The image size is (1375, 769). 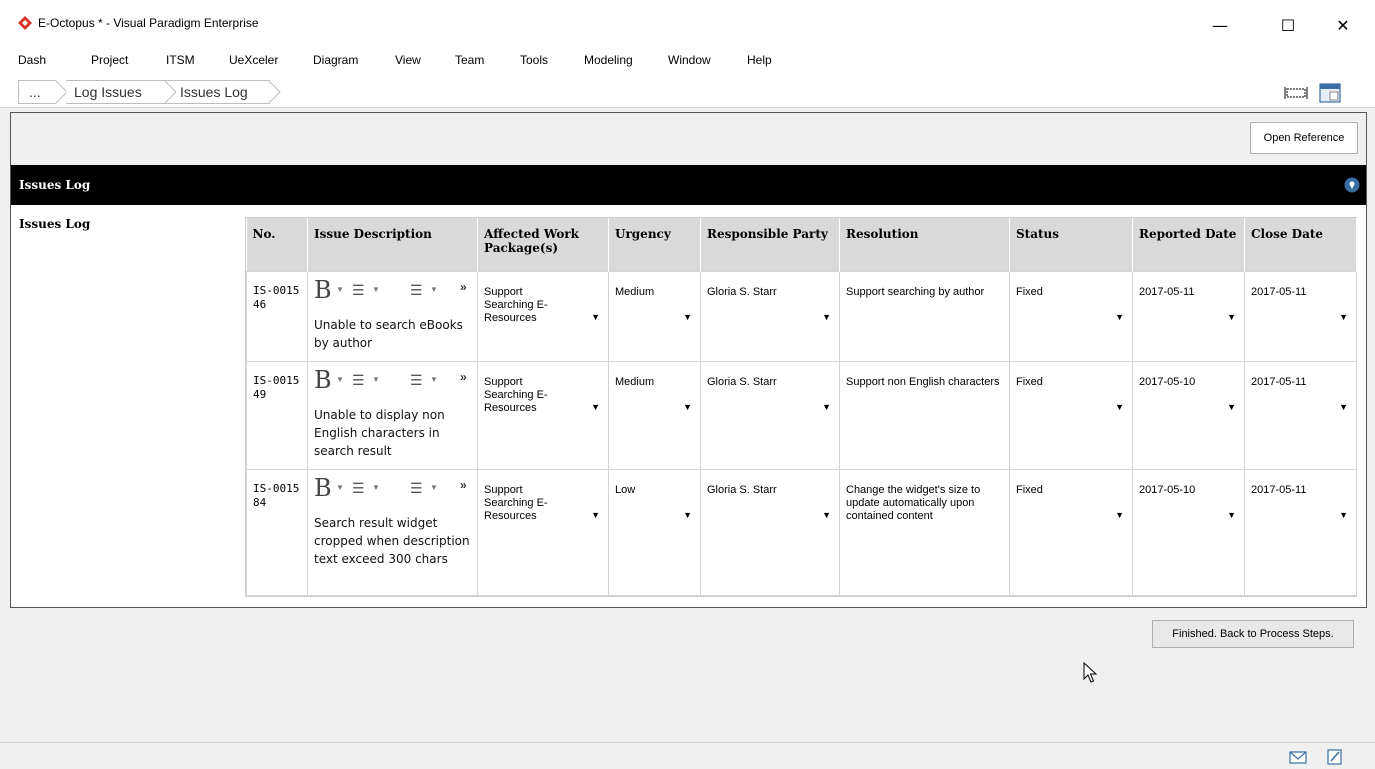 I want to click on maximize-button: ☐, so click(x=1288, y=26).